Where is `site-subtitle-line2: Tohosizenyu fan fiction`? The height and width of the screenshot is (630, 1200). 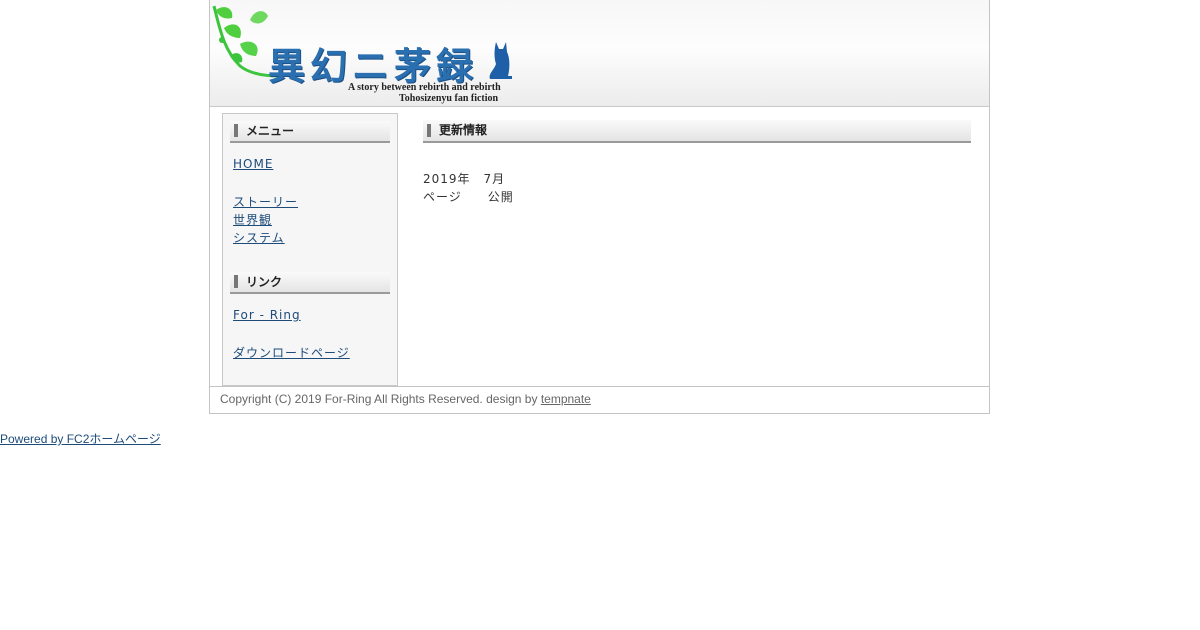
site-subtitle-line2: Tohosizenyu fan fiction is located at coordinates (449, 98).